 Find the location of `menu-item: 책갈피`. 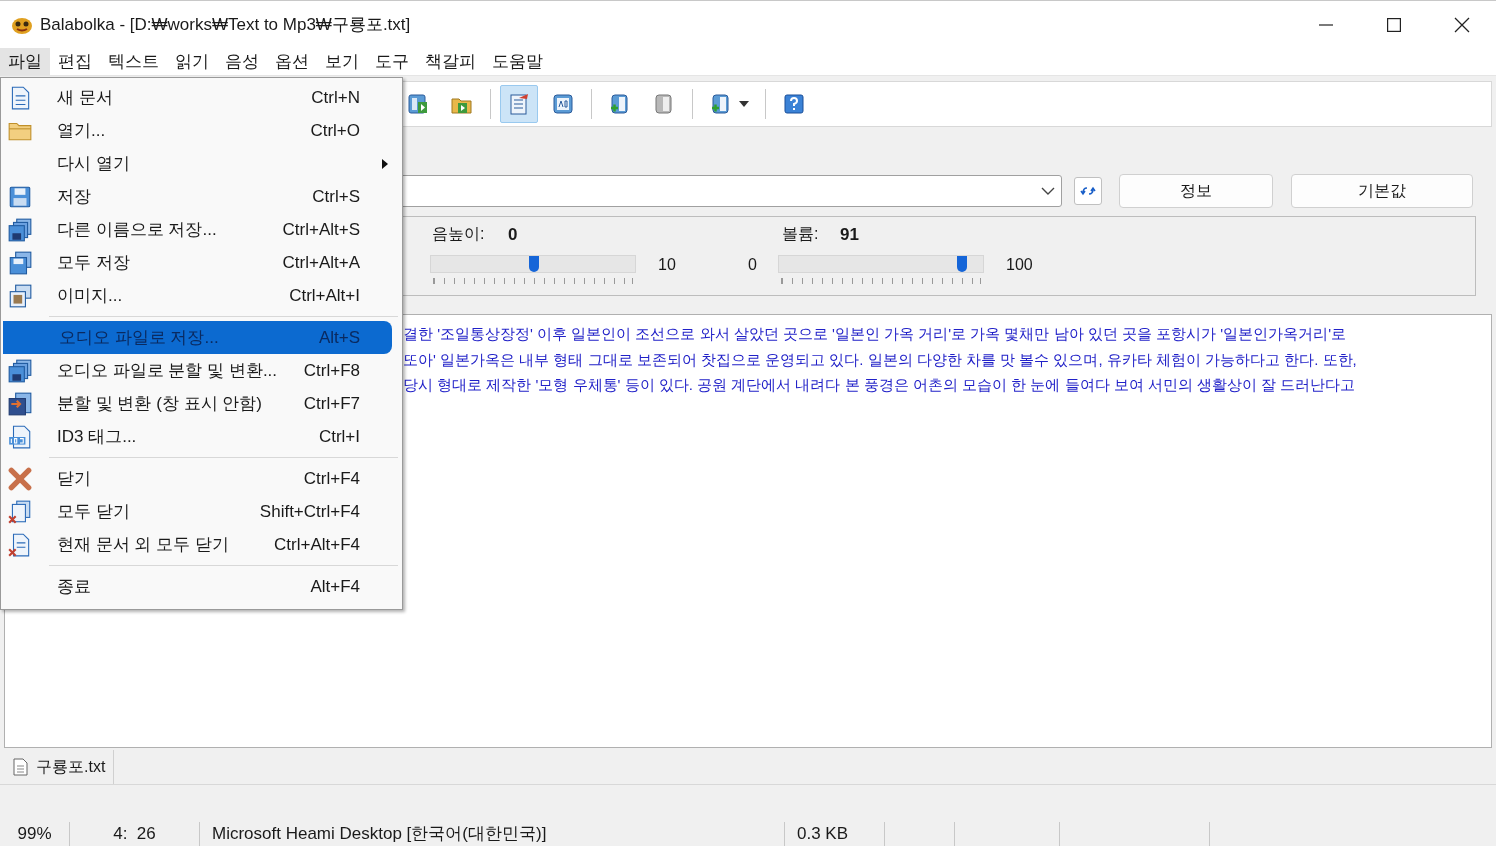

menu-item: 책갈피 is located at coordinates (450, 61).